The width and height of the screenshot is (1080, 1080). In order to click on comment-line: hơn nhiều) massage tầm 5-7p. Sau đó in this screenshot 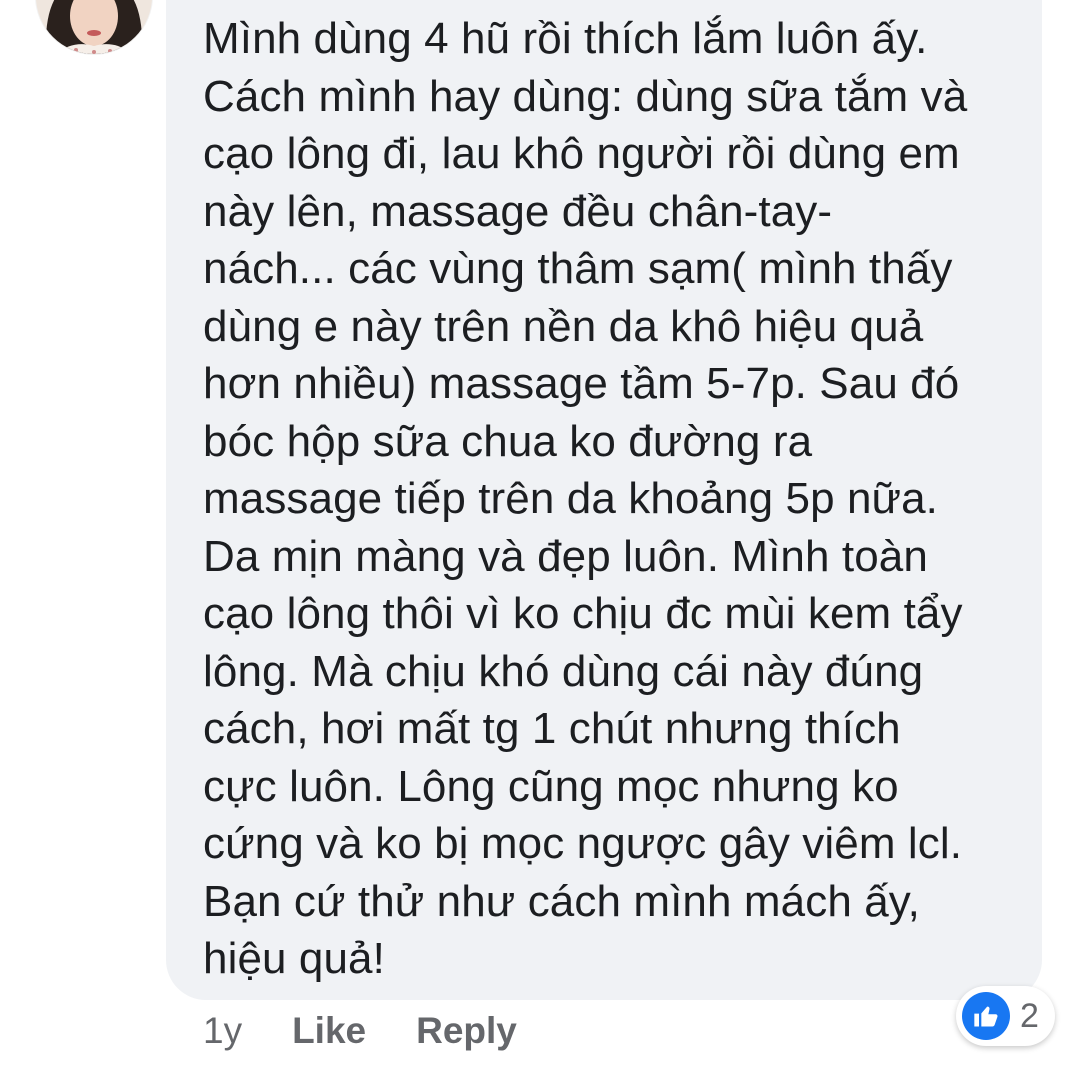, I will do `click(581, 383)`.